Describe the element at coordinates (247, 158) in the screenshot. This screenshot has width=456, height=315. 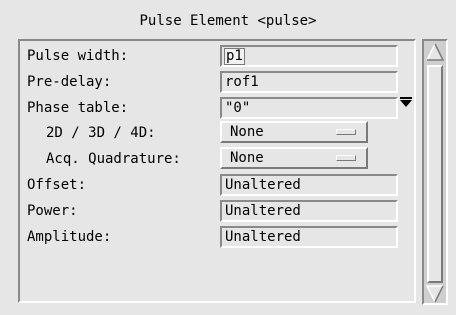
I see `acq-quadrature-value: None` at that location.